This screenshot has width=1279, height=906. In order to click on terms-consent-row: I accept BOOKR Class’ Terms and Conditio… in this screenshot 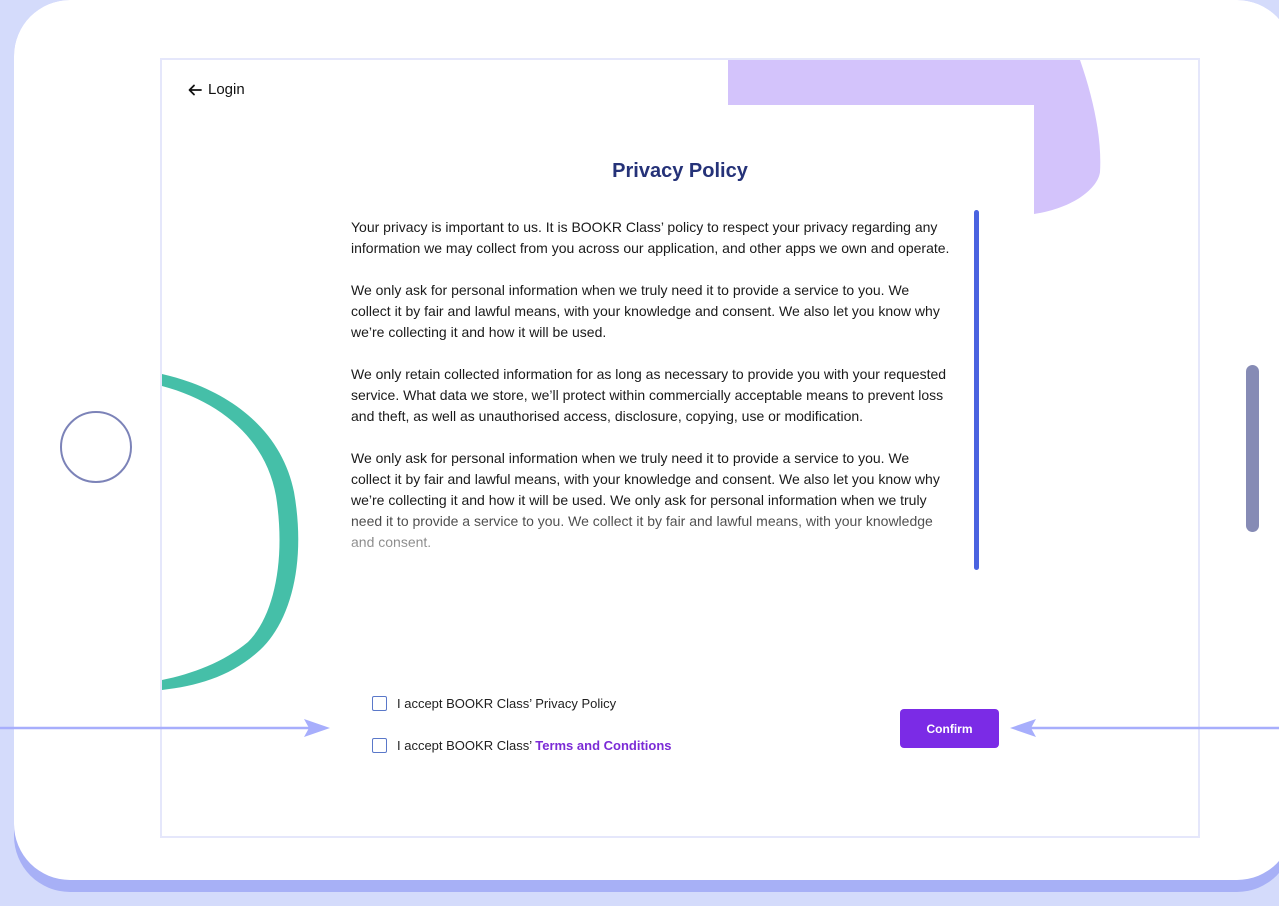, I will do `click(522, 745)`.